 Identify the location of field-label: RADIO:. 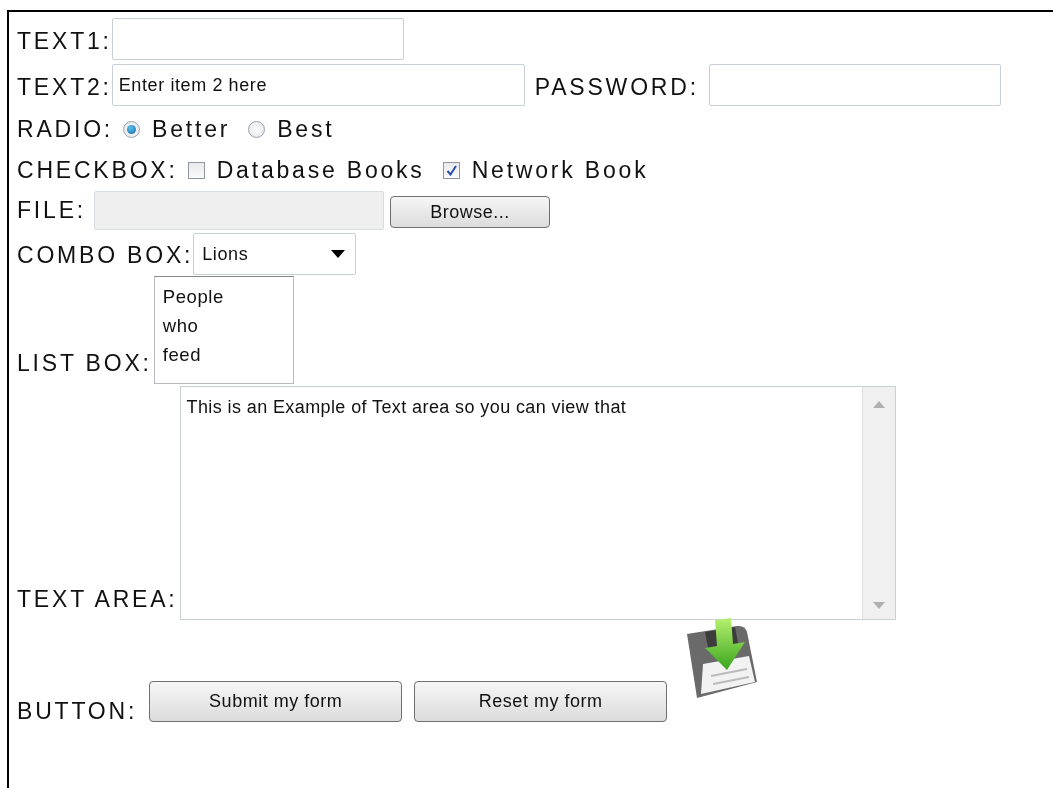
(65, 129).